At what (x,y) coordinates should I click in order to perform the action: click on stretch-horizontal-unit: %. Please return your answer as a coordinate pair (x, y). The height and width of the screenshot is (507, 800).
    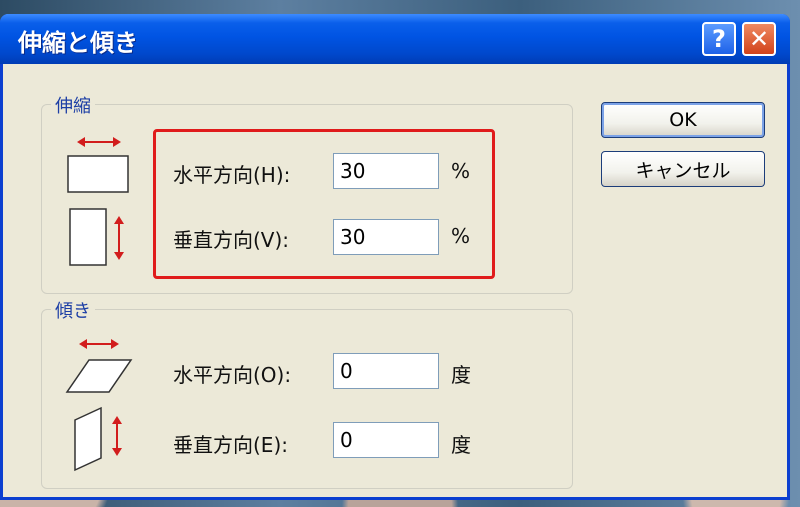
    Looking at the image, I should click on (461, 171).